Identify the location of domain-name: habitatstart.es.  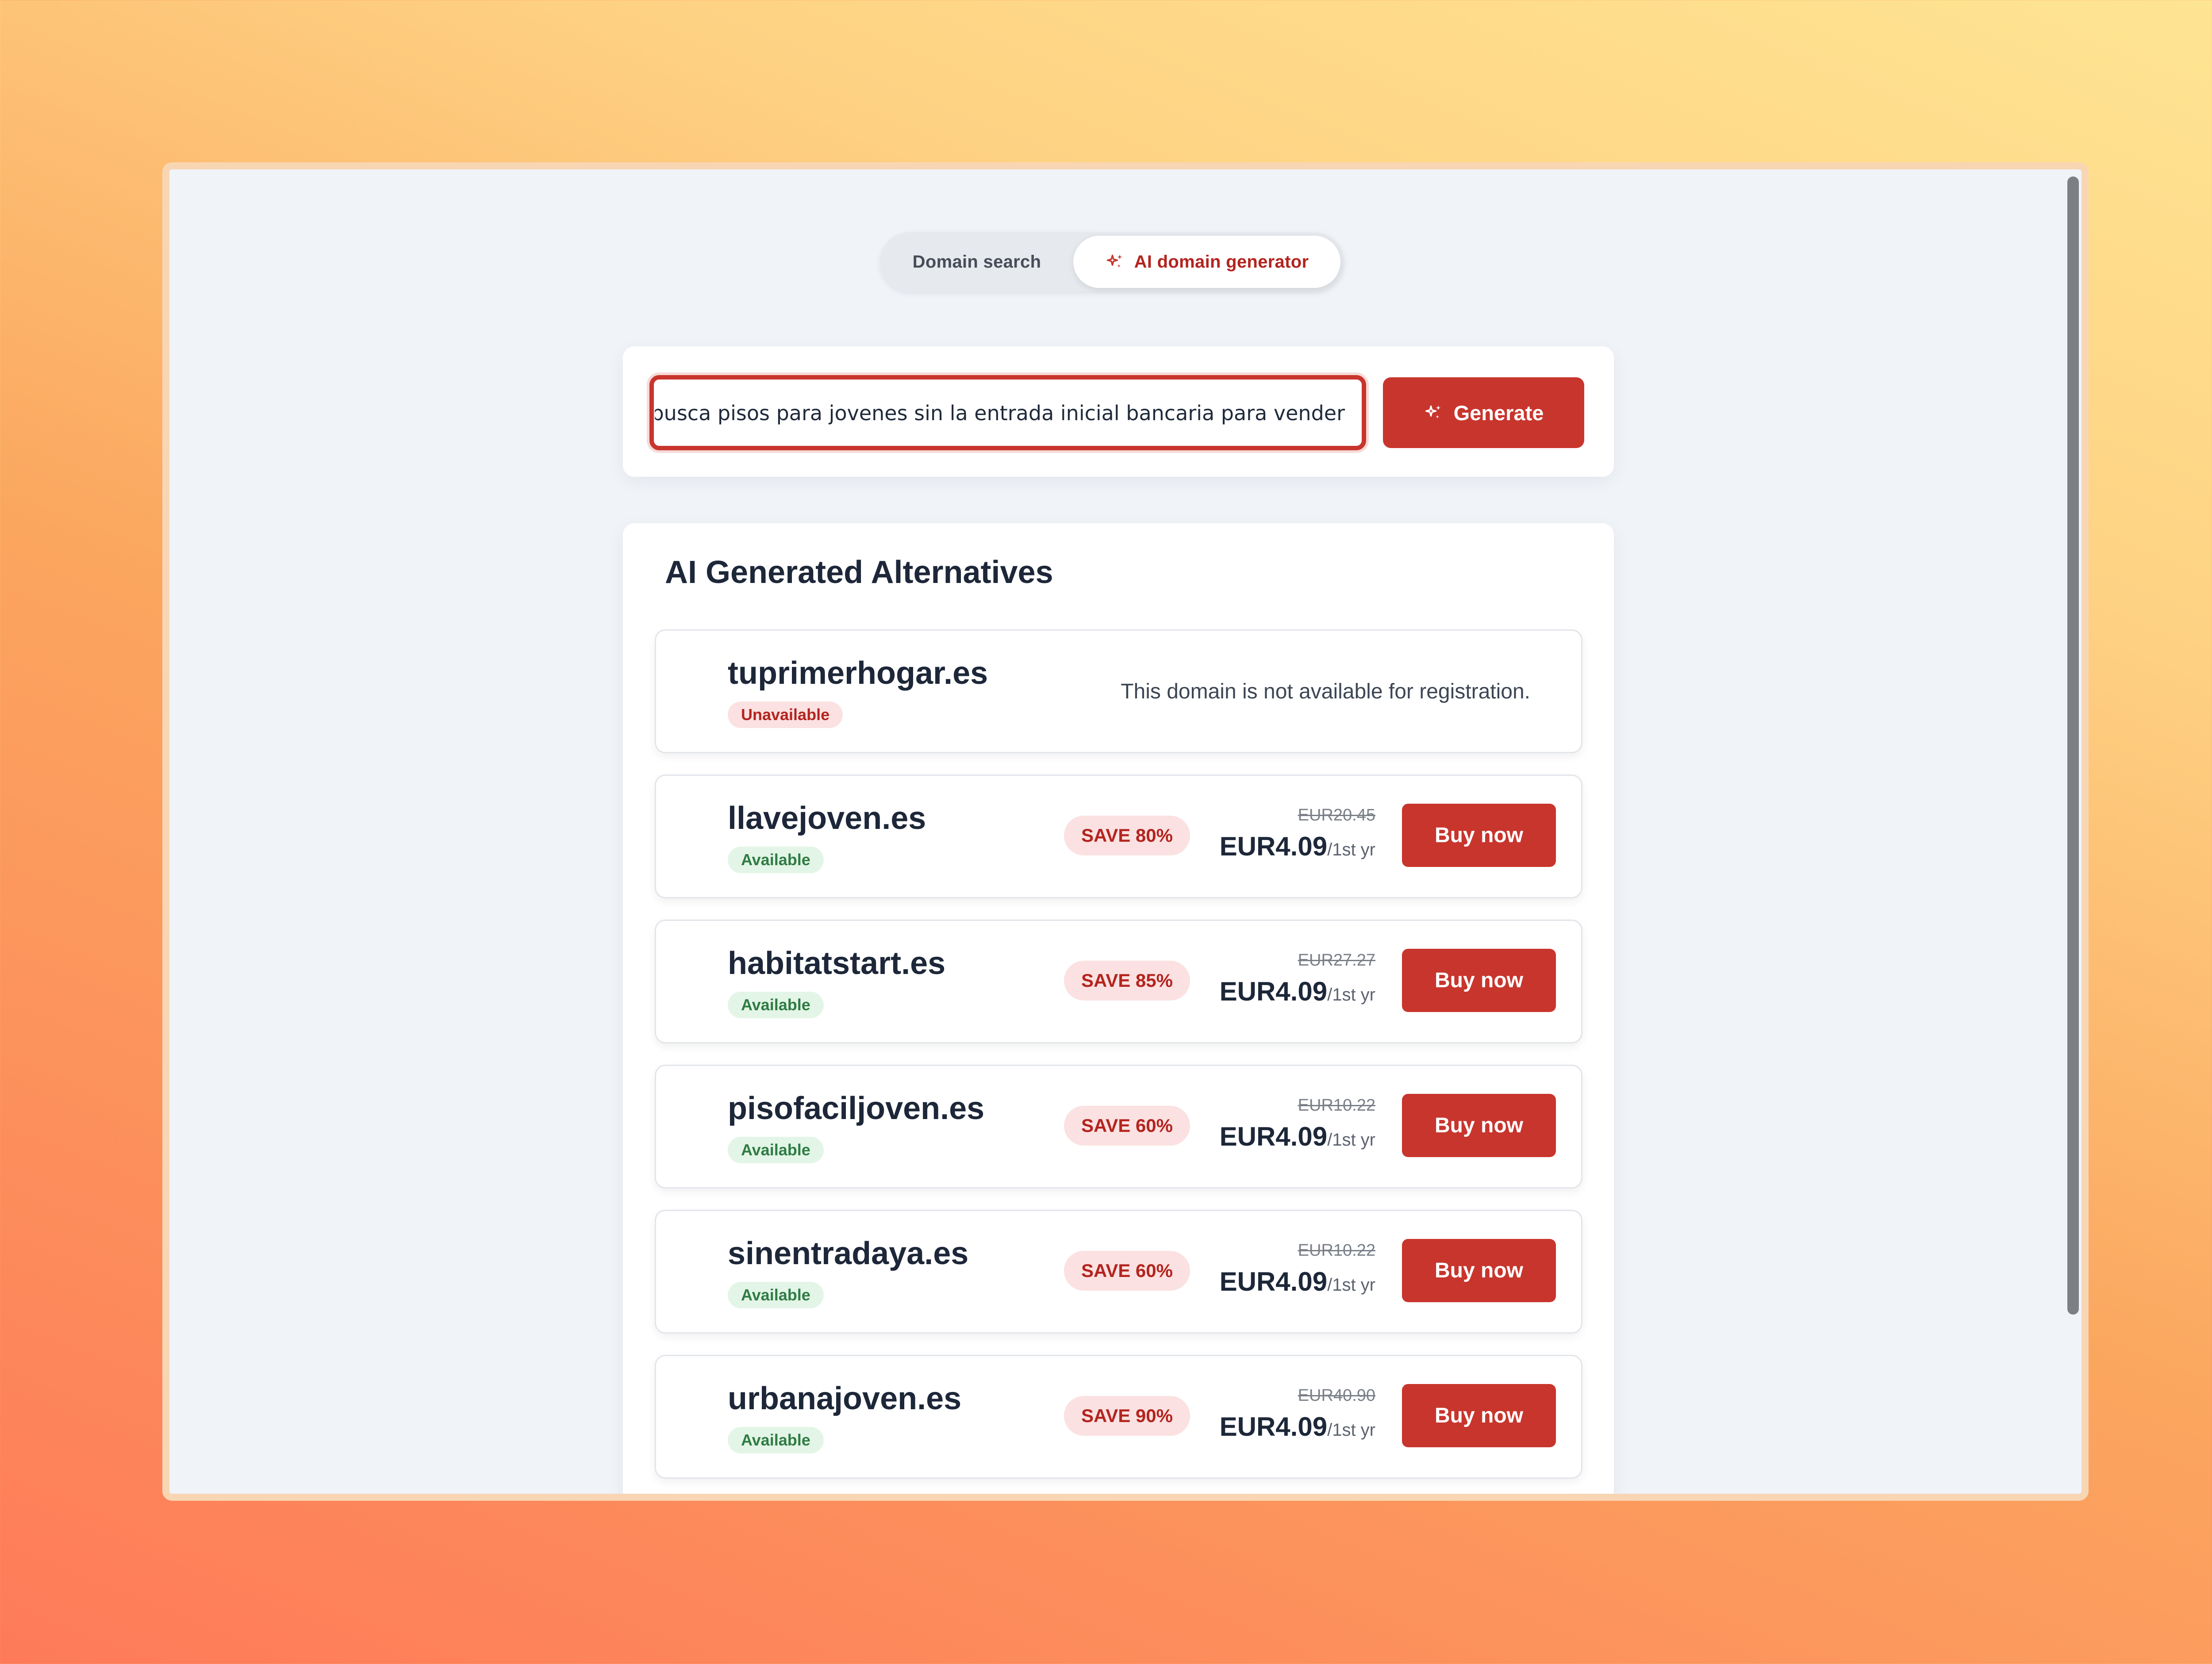
(837, 963).